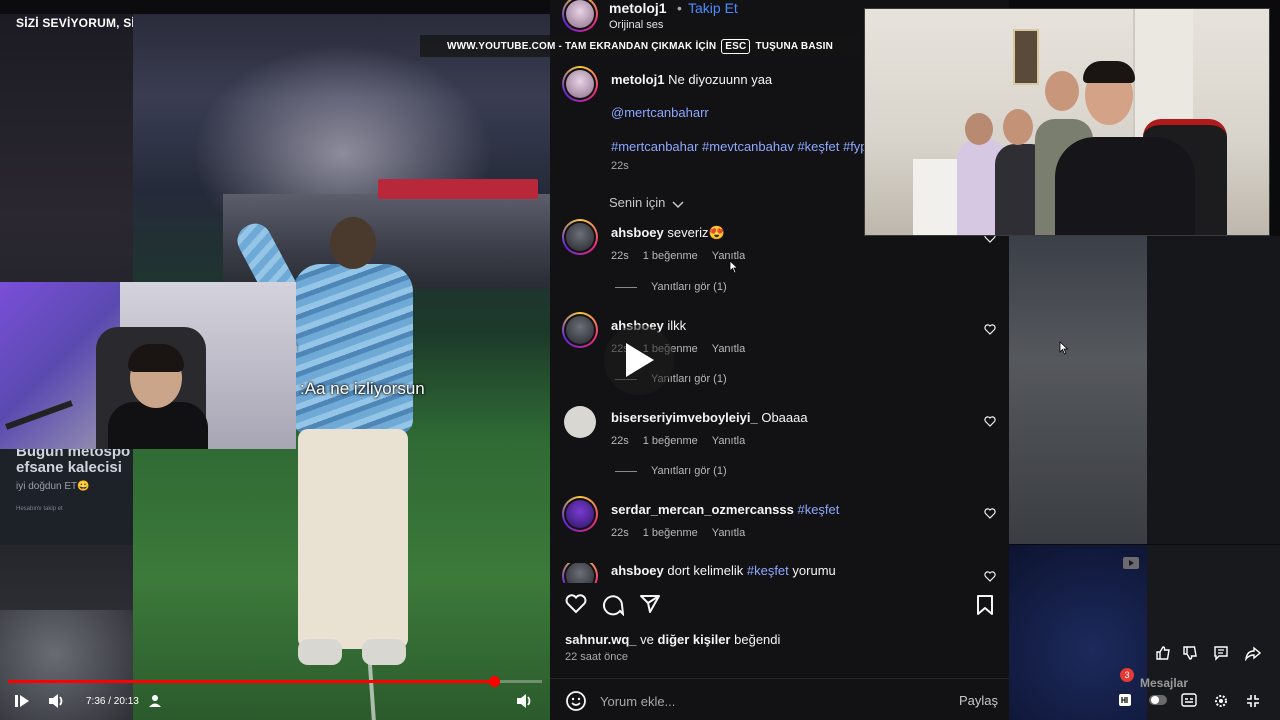  I want to click on group-webcam, so click(1067, 122).